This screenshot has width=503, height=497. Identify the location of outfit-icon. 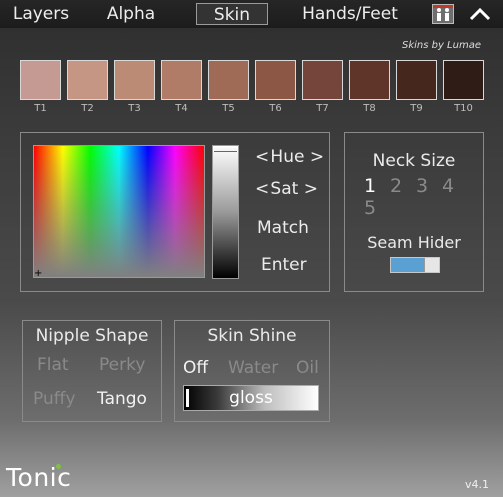
(443, 14).